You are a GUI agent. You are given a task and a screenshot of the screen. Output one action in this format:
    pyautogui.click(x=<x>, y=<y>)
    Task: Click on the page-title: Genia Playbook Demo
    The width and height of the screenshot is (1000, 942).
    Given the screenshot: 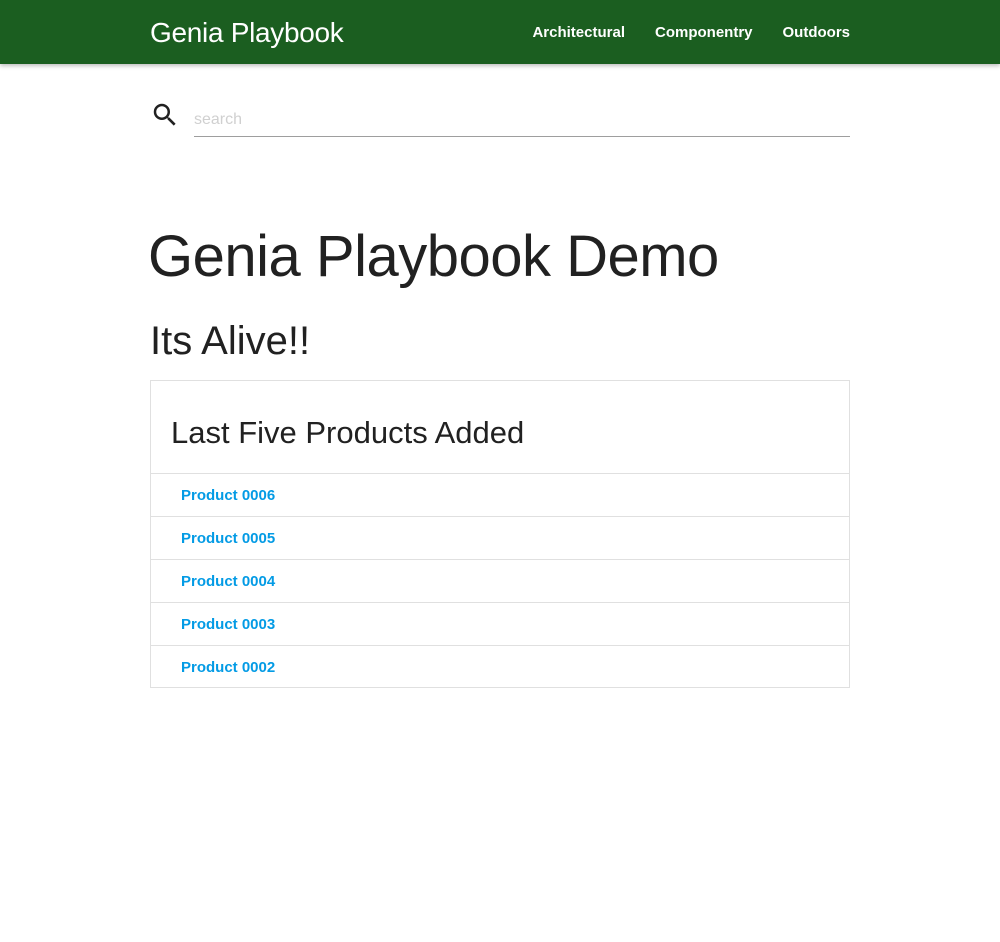 What is the action you would take?
    pyautogui.click(x=433, y=256)
    